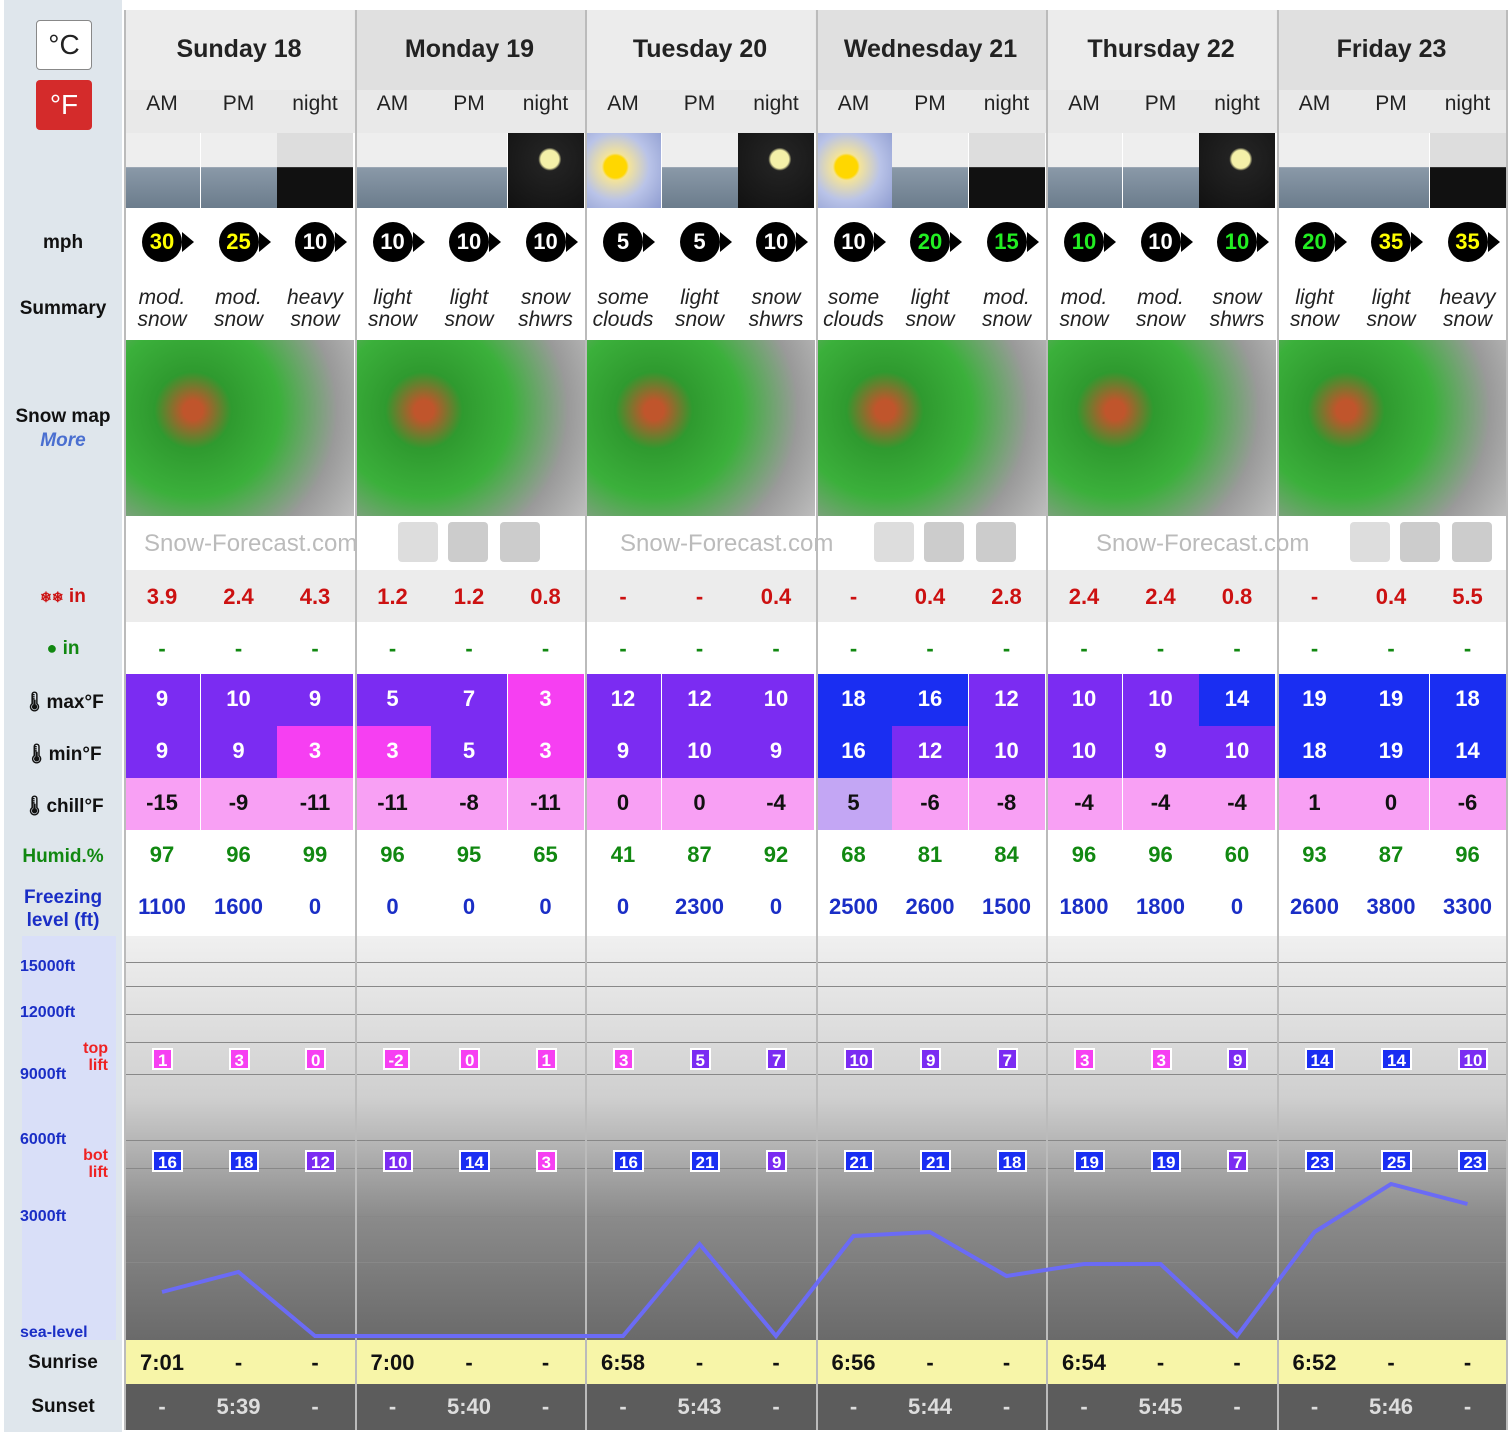 This screenshot has height=1432, width=1508. What do you see at coordinates (95, 1048) in the screenshot?
I see `top-text: top` at bounding box center [95, 1048].